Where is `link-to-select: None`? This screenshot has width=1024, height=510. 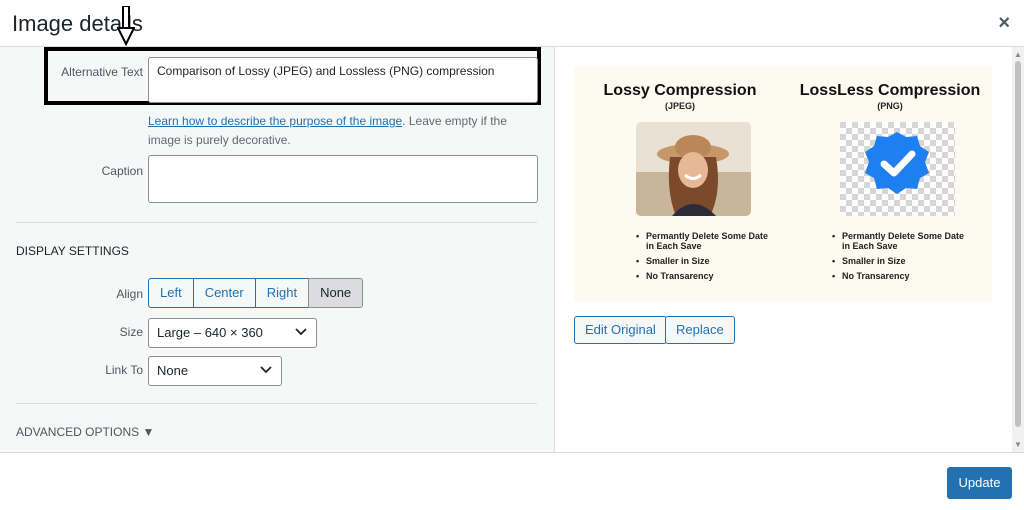 link-to-select: None is located at coordinates (215, 371).